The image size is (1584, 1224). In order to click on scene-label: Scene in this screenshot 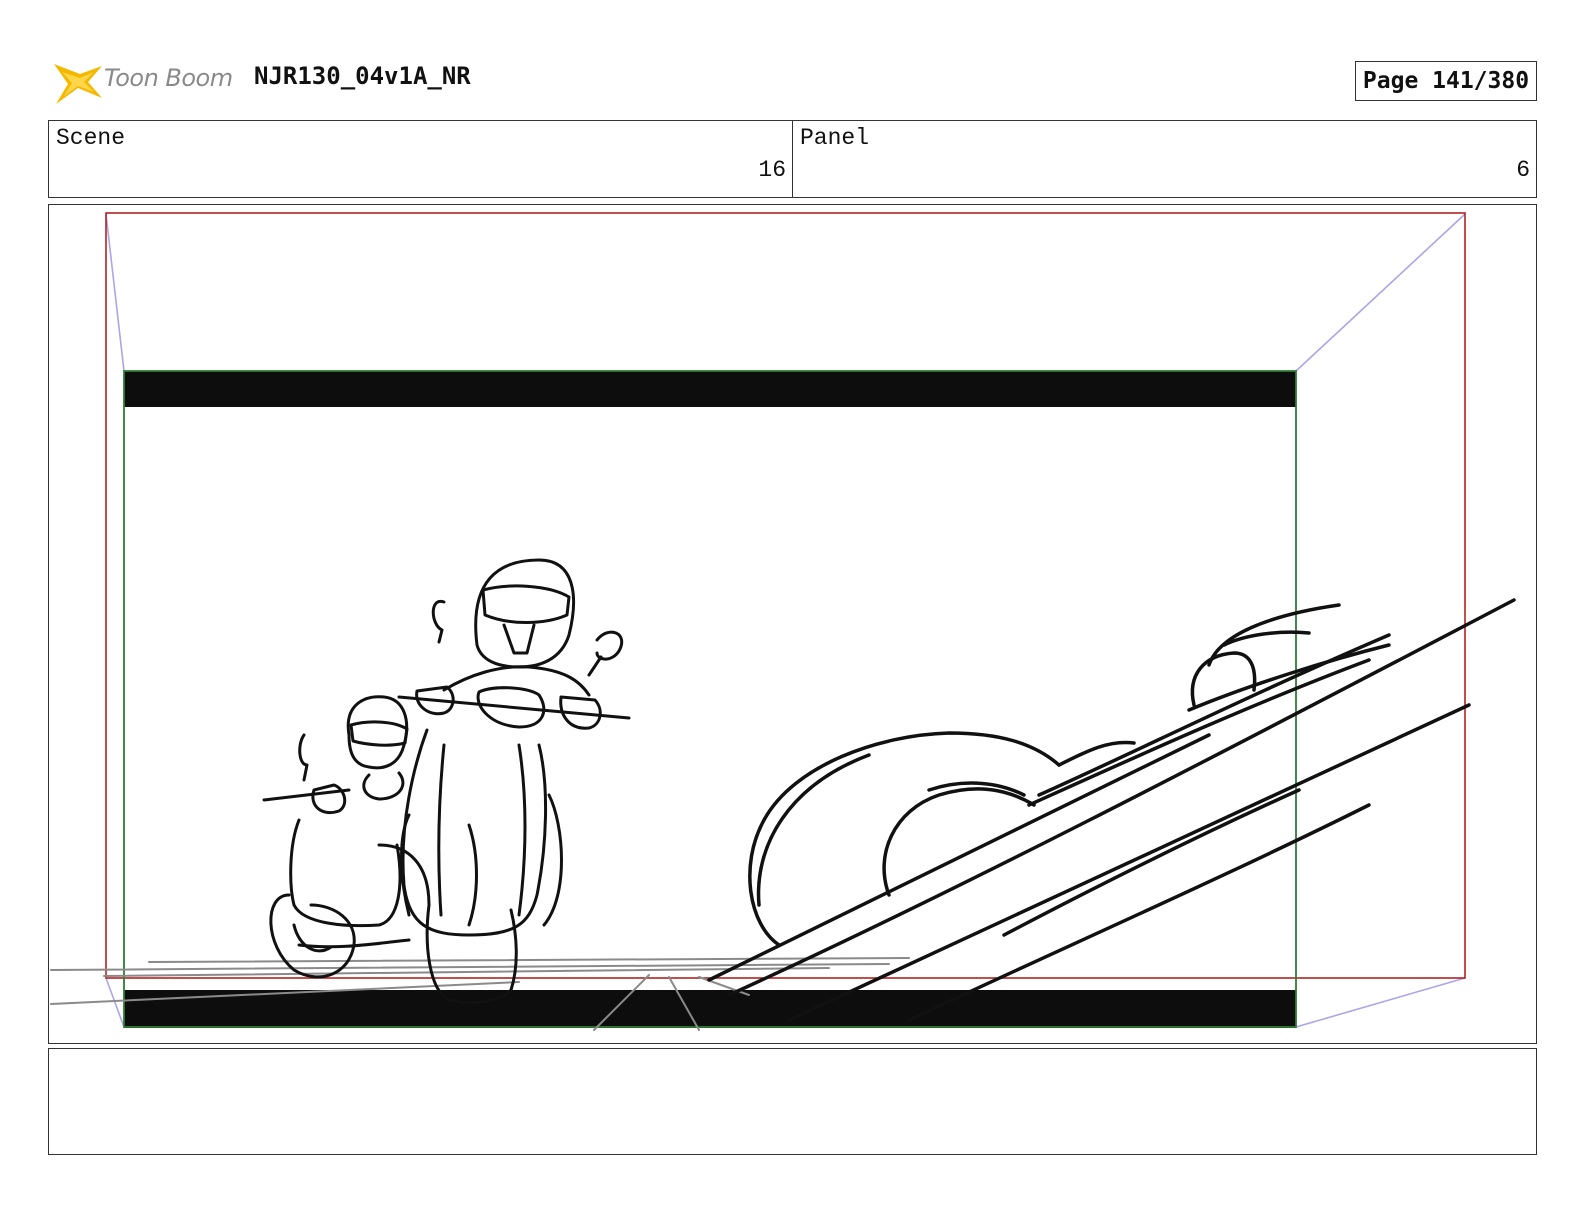, I will do `click(91, 138)`.